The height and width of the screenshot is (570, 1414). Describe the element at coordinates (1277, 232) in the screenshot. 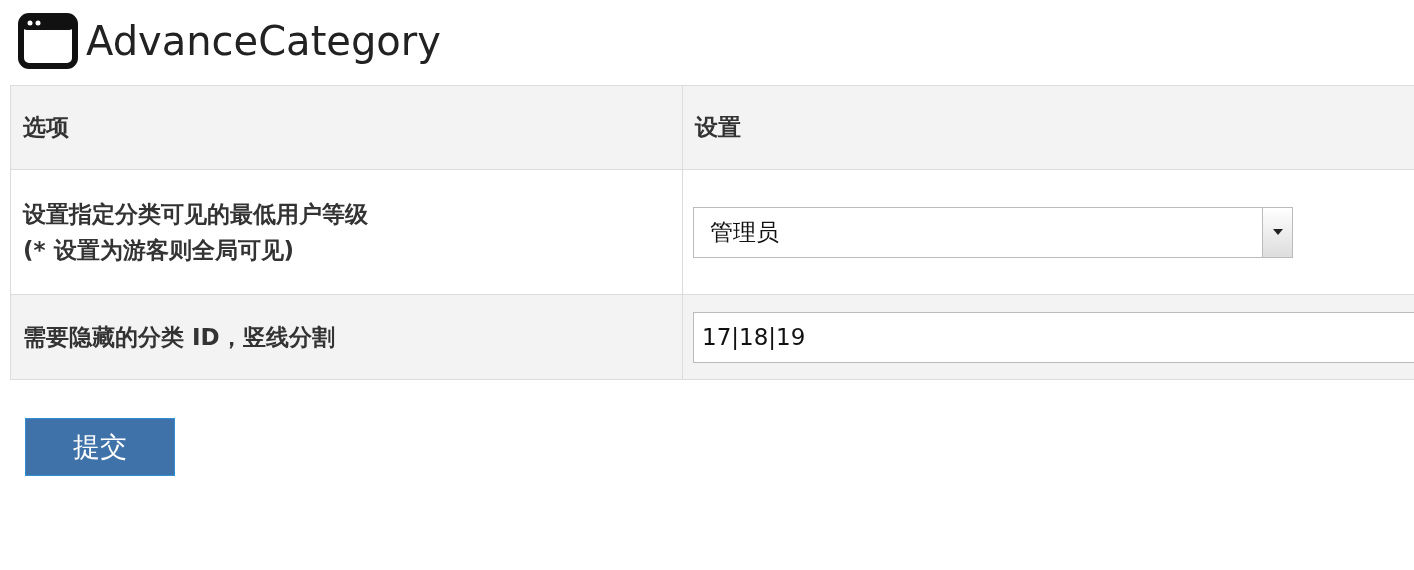

I see `caret-icon` at that location.